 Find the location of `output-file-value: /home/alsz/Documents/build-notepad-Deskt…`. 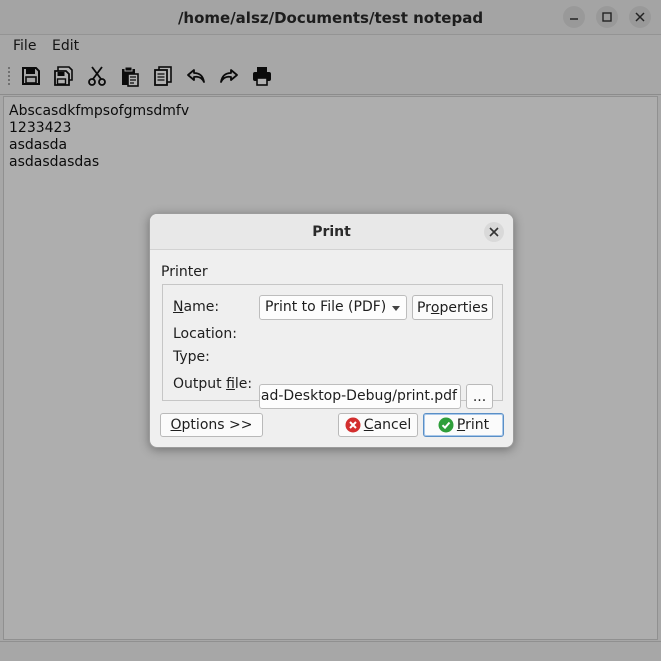

output-file-value: /home/alsz/Documents/build-notepad-Deskt… is located at coordinates (358, 396).